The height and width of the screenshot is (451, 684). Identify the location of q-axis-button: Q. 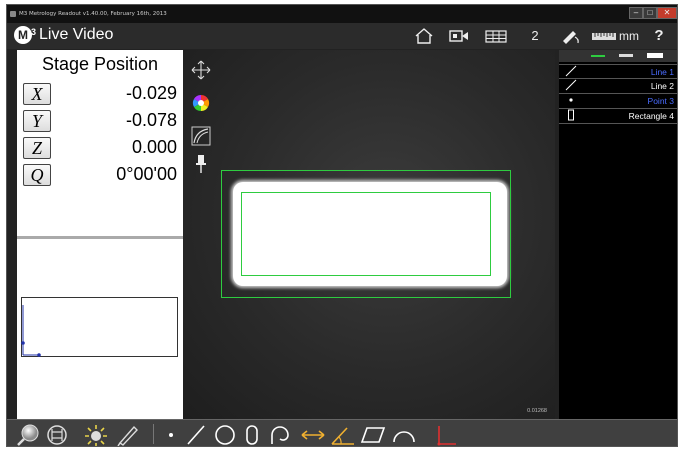
(37, 175).